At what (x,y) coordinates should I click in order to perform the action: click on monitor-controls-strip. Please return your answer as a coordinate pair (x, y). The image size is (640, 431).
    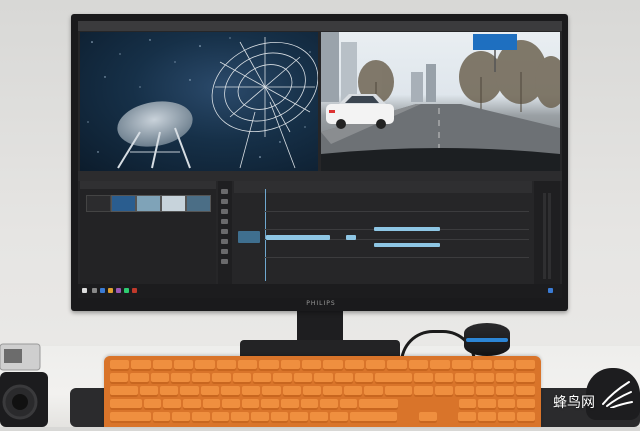
    Looking at the image, I should click on (320, 176).